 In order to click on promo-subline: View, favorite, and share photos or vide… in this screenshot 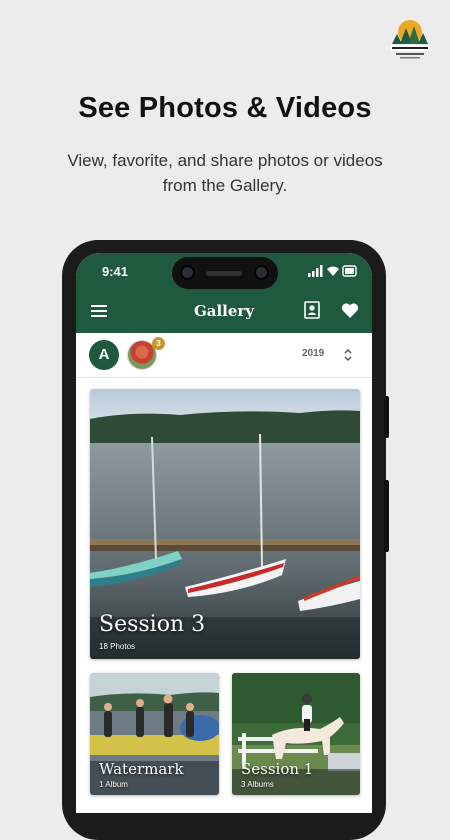, I will do `click(225, 173)`.